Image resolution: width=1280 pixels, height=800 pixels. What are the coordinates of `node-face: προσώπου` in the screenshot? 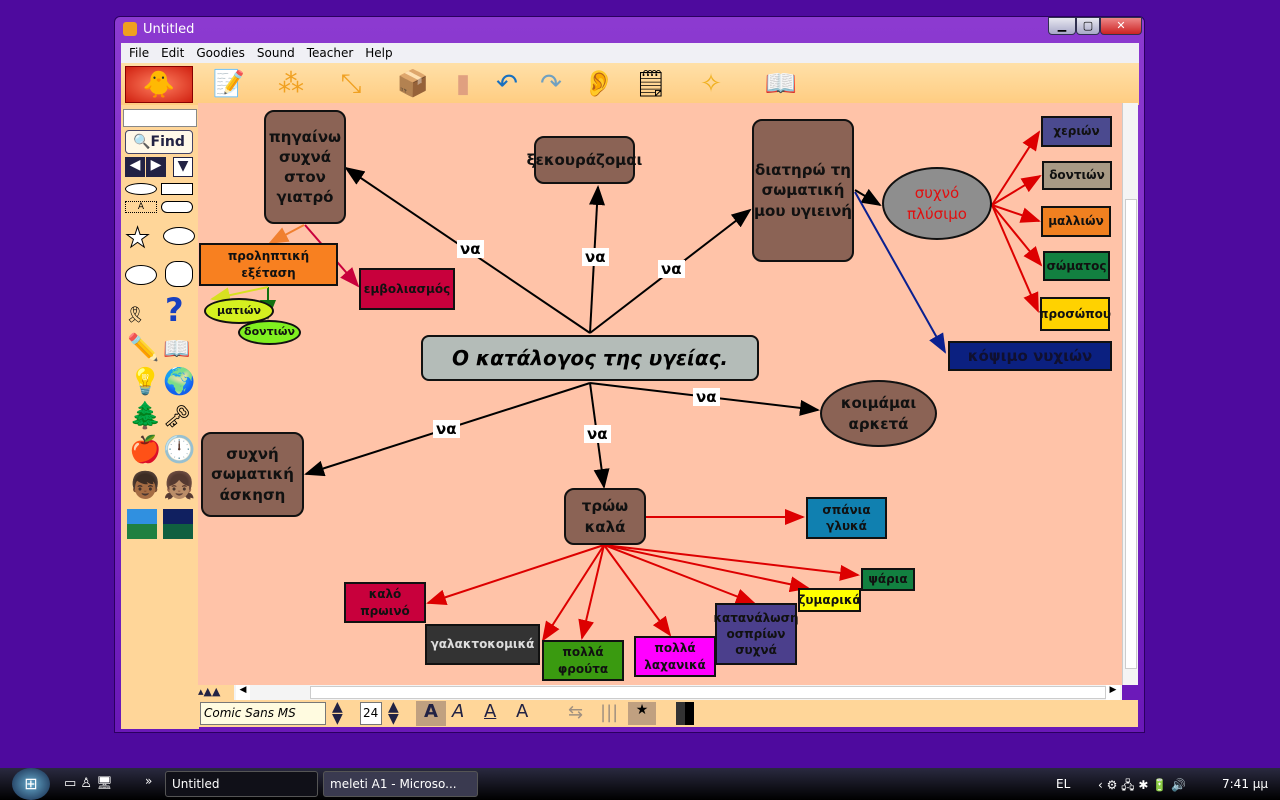 It's located at (1075, 314).